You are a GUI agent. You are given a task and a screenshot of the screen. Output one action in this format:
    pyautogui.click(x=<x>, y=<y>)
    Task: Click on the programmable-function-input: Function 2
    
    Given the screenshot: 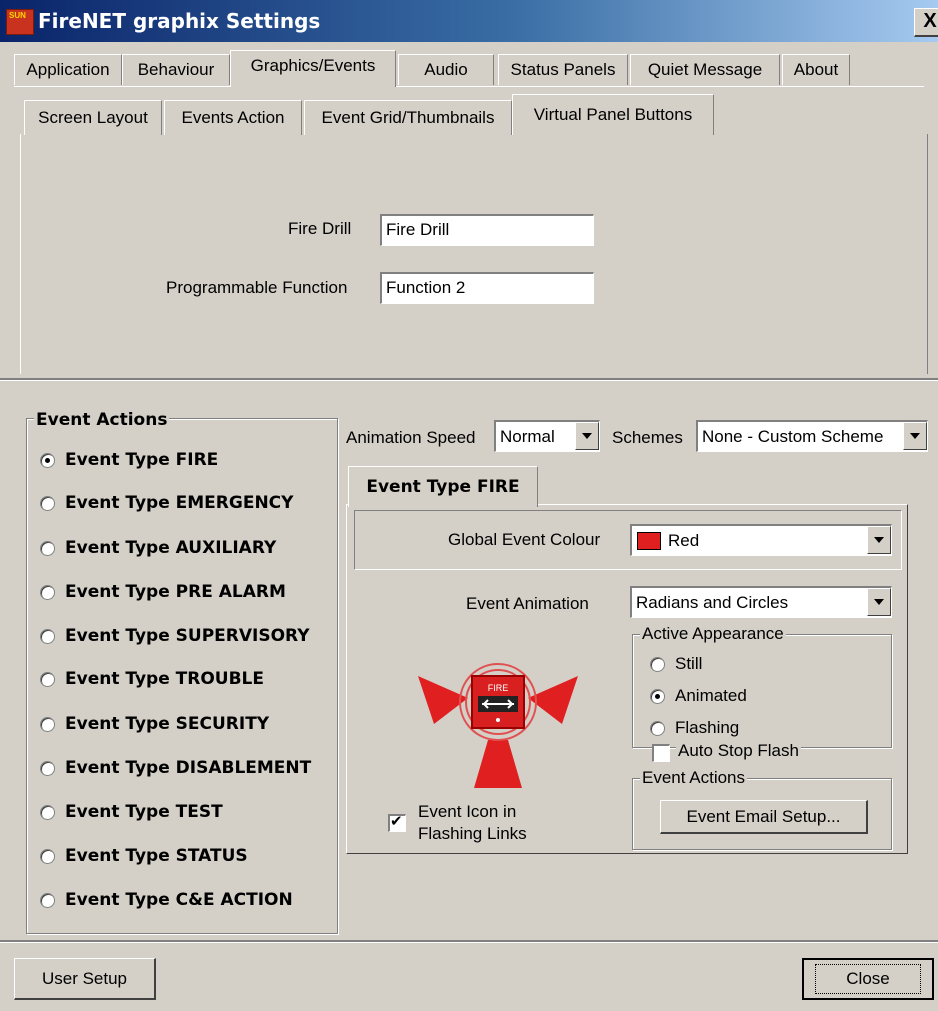 What is the action you would take?
    pyautogui.click(x=487, y=288)
    